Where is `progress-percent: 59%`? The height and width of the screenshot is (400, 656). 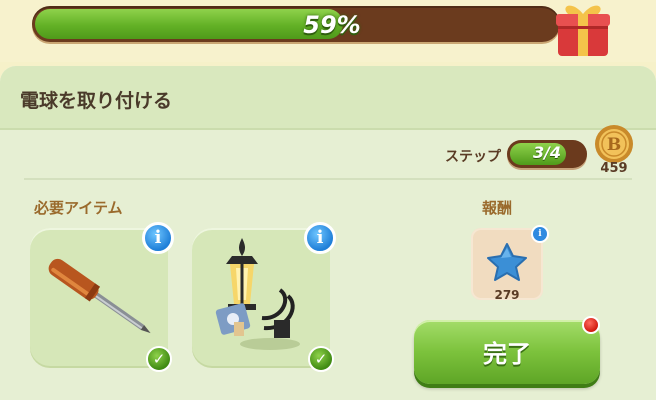
progress-percent: 59% is located at coordinates (332, 25).